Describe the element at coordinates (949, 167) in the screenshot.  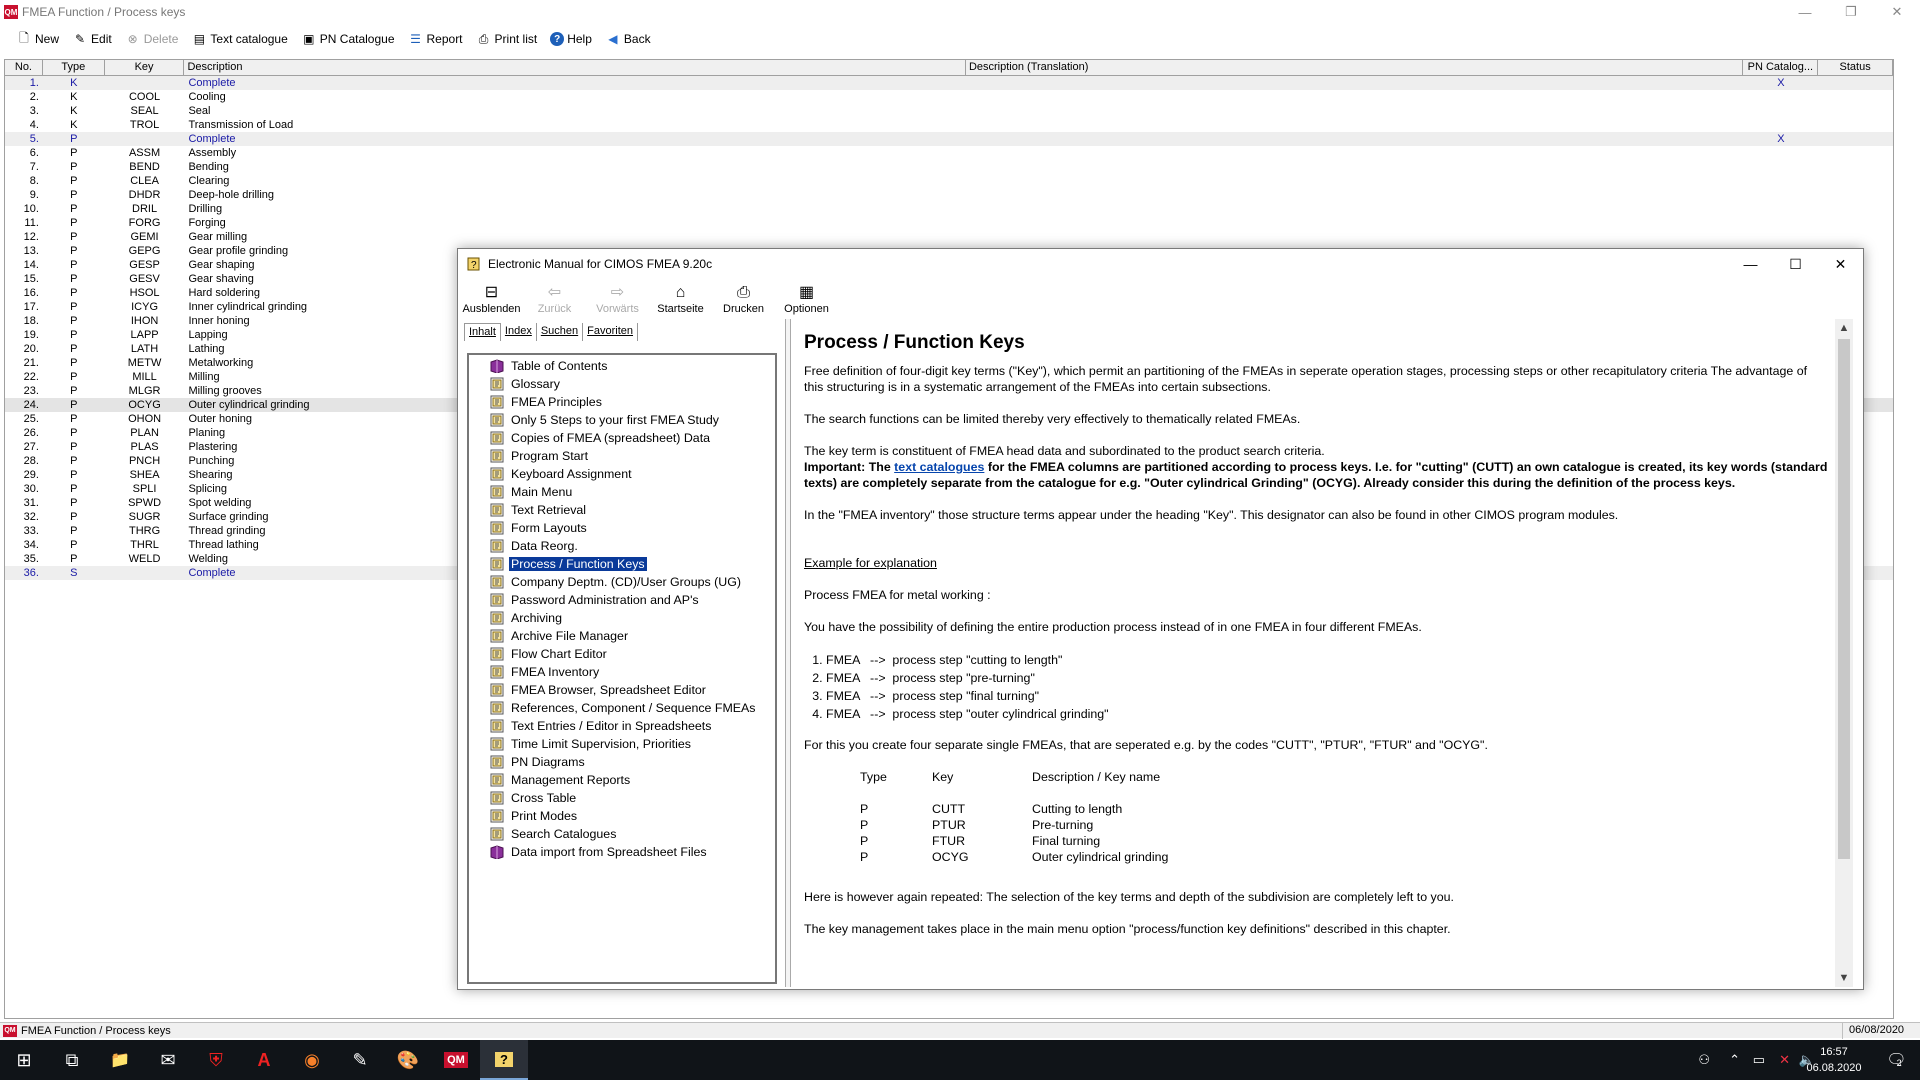
I see `table-row: 7. P BEND Bending` at that location.